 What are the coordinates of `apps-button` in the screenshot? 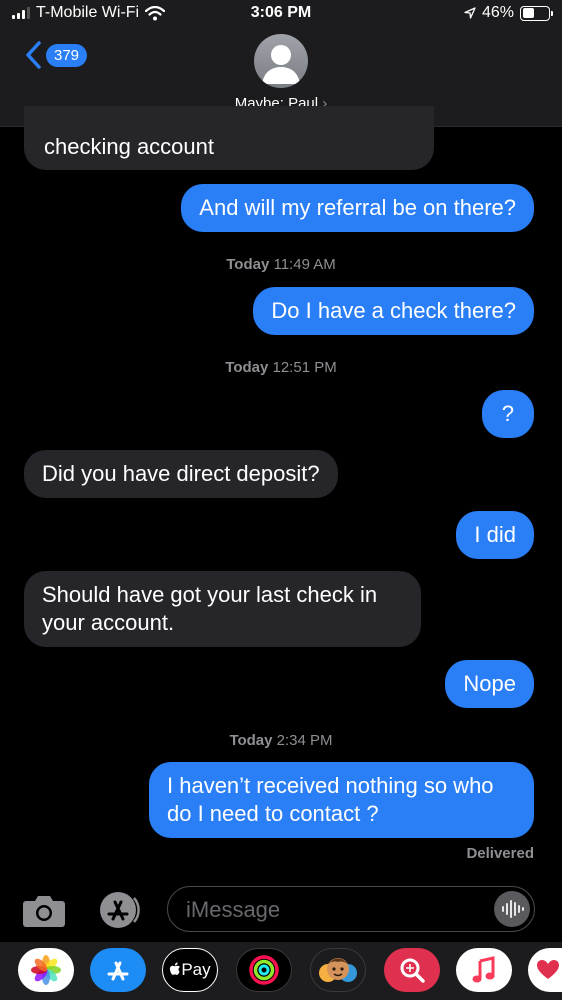 It's located at (120, 910).